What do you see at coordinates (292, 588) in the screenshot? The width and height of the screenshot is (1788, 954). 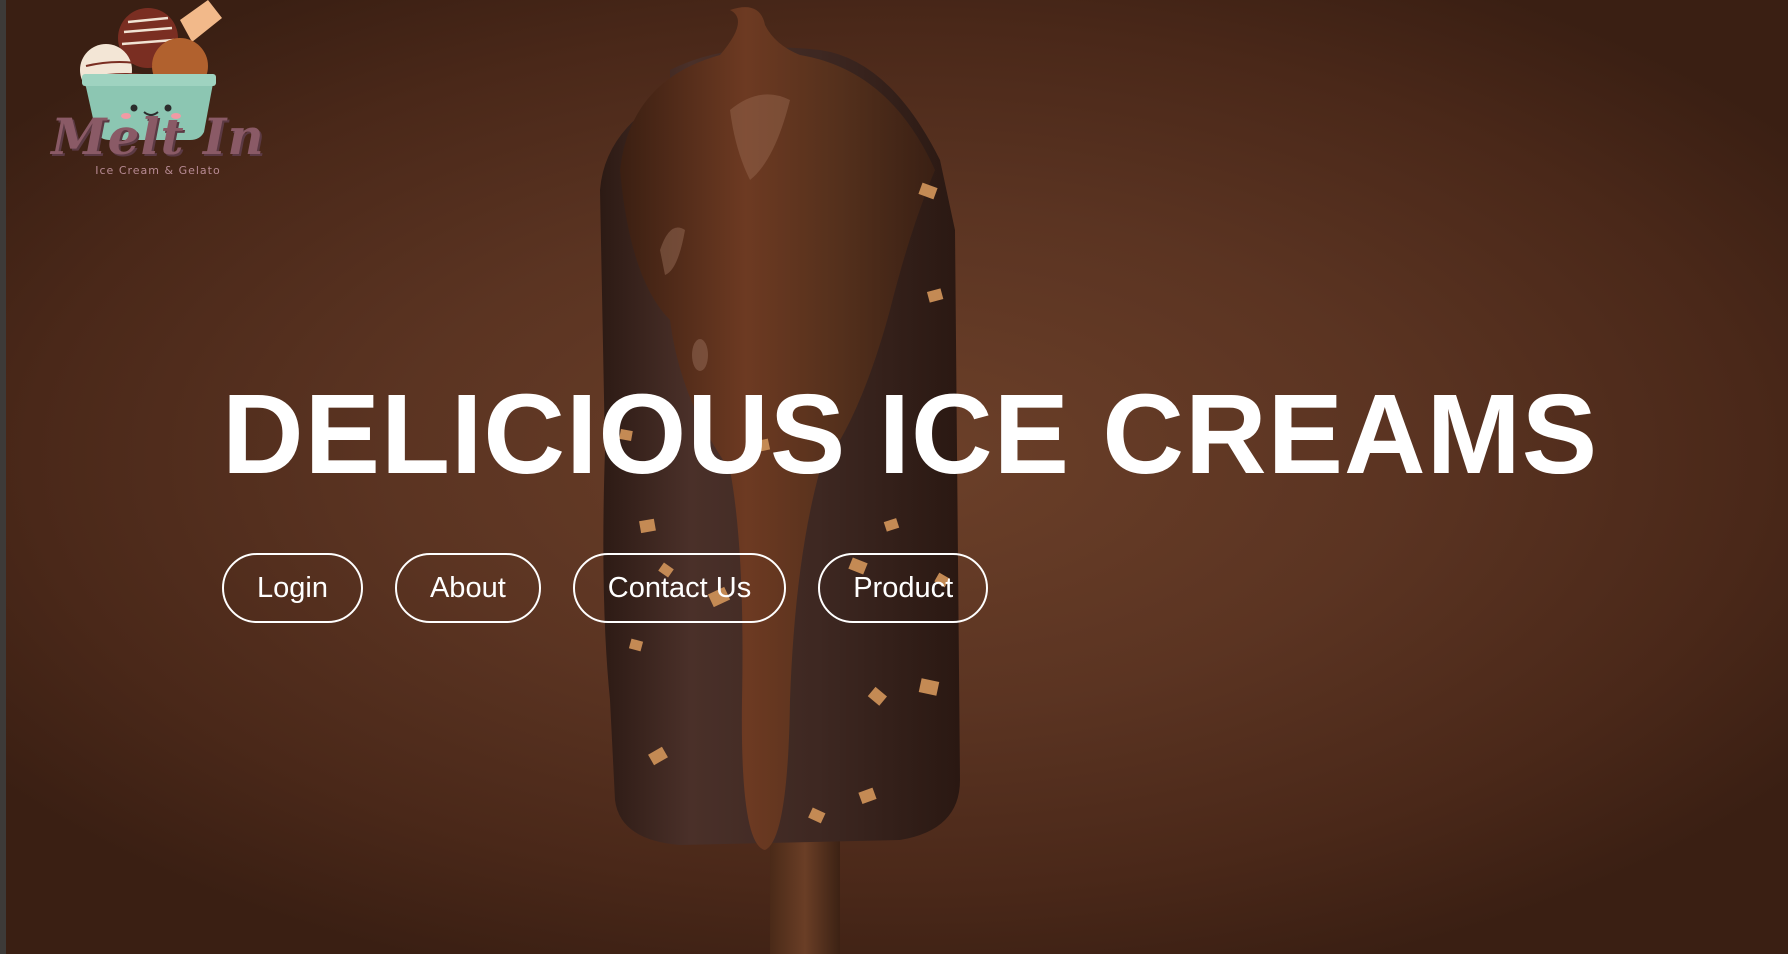 I see `login-button: Login` at bounding box center [292, 588].